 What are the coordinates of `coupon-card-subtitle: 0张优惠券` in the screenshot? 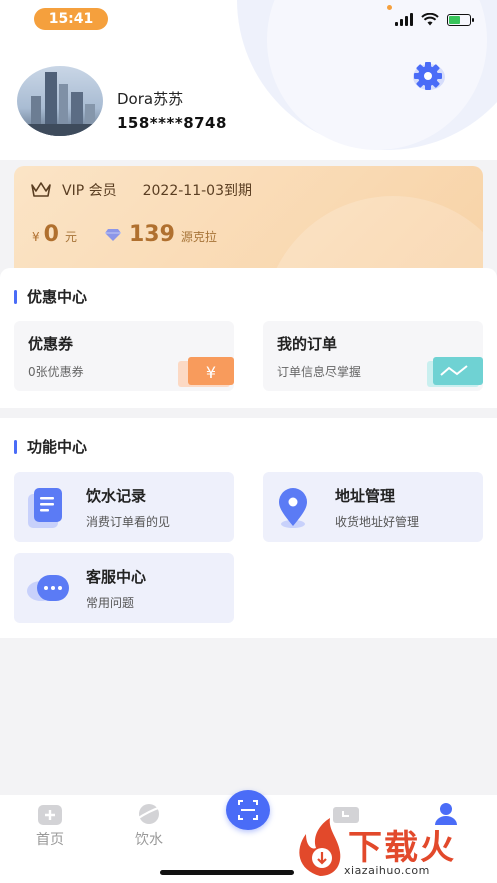 It's located at (56, 372).